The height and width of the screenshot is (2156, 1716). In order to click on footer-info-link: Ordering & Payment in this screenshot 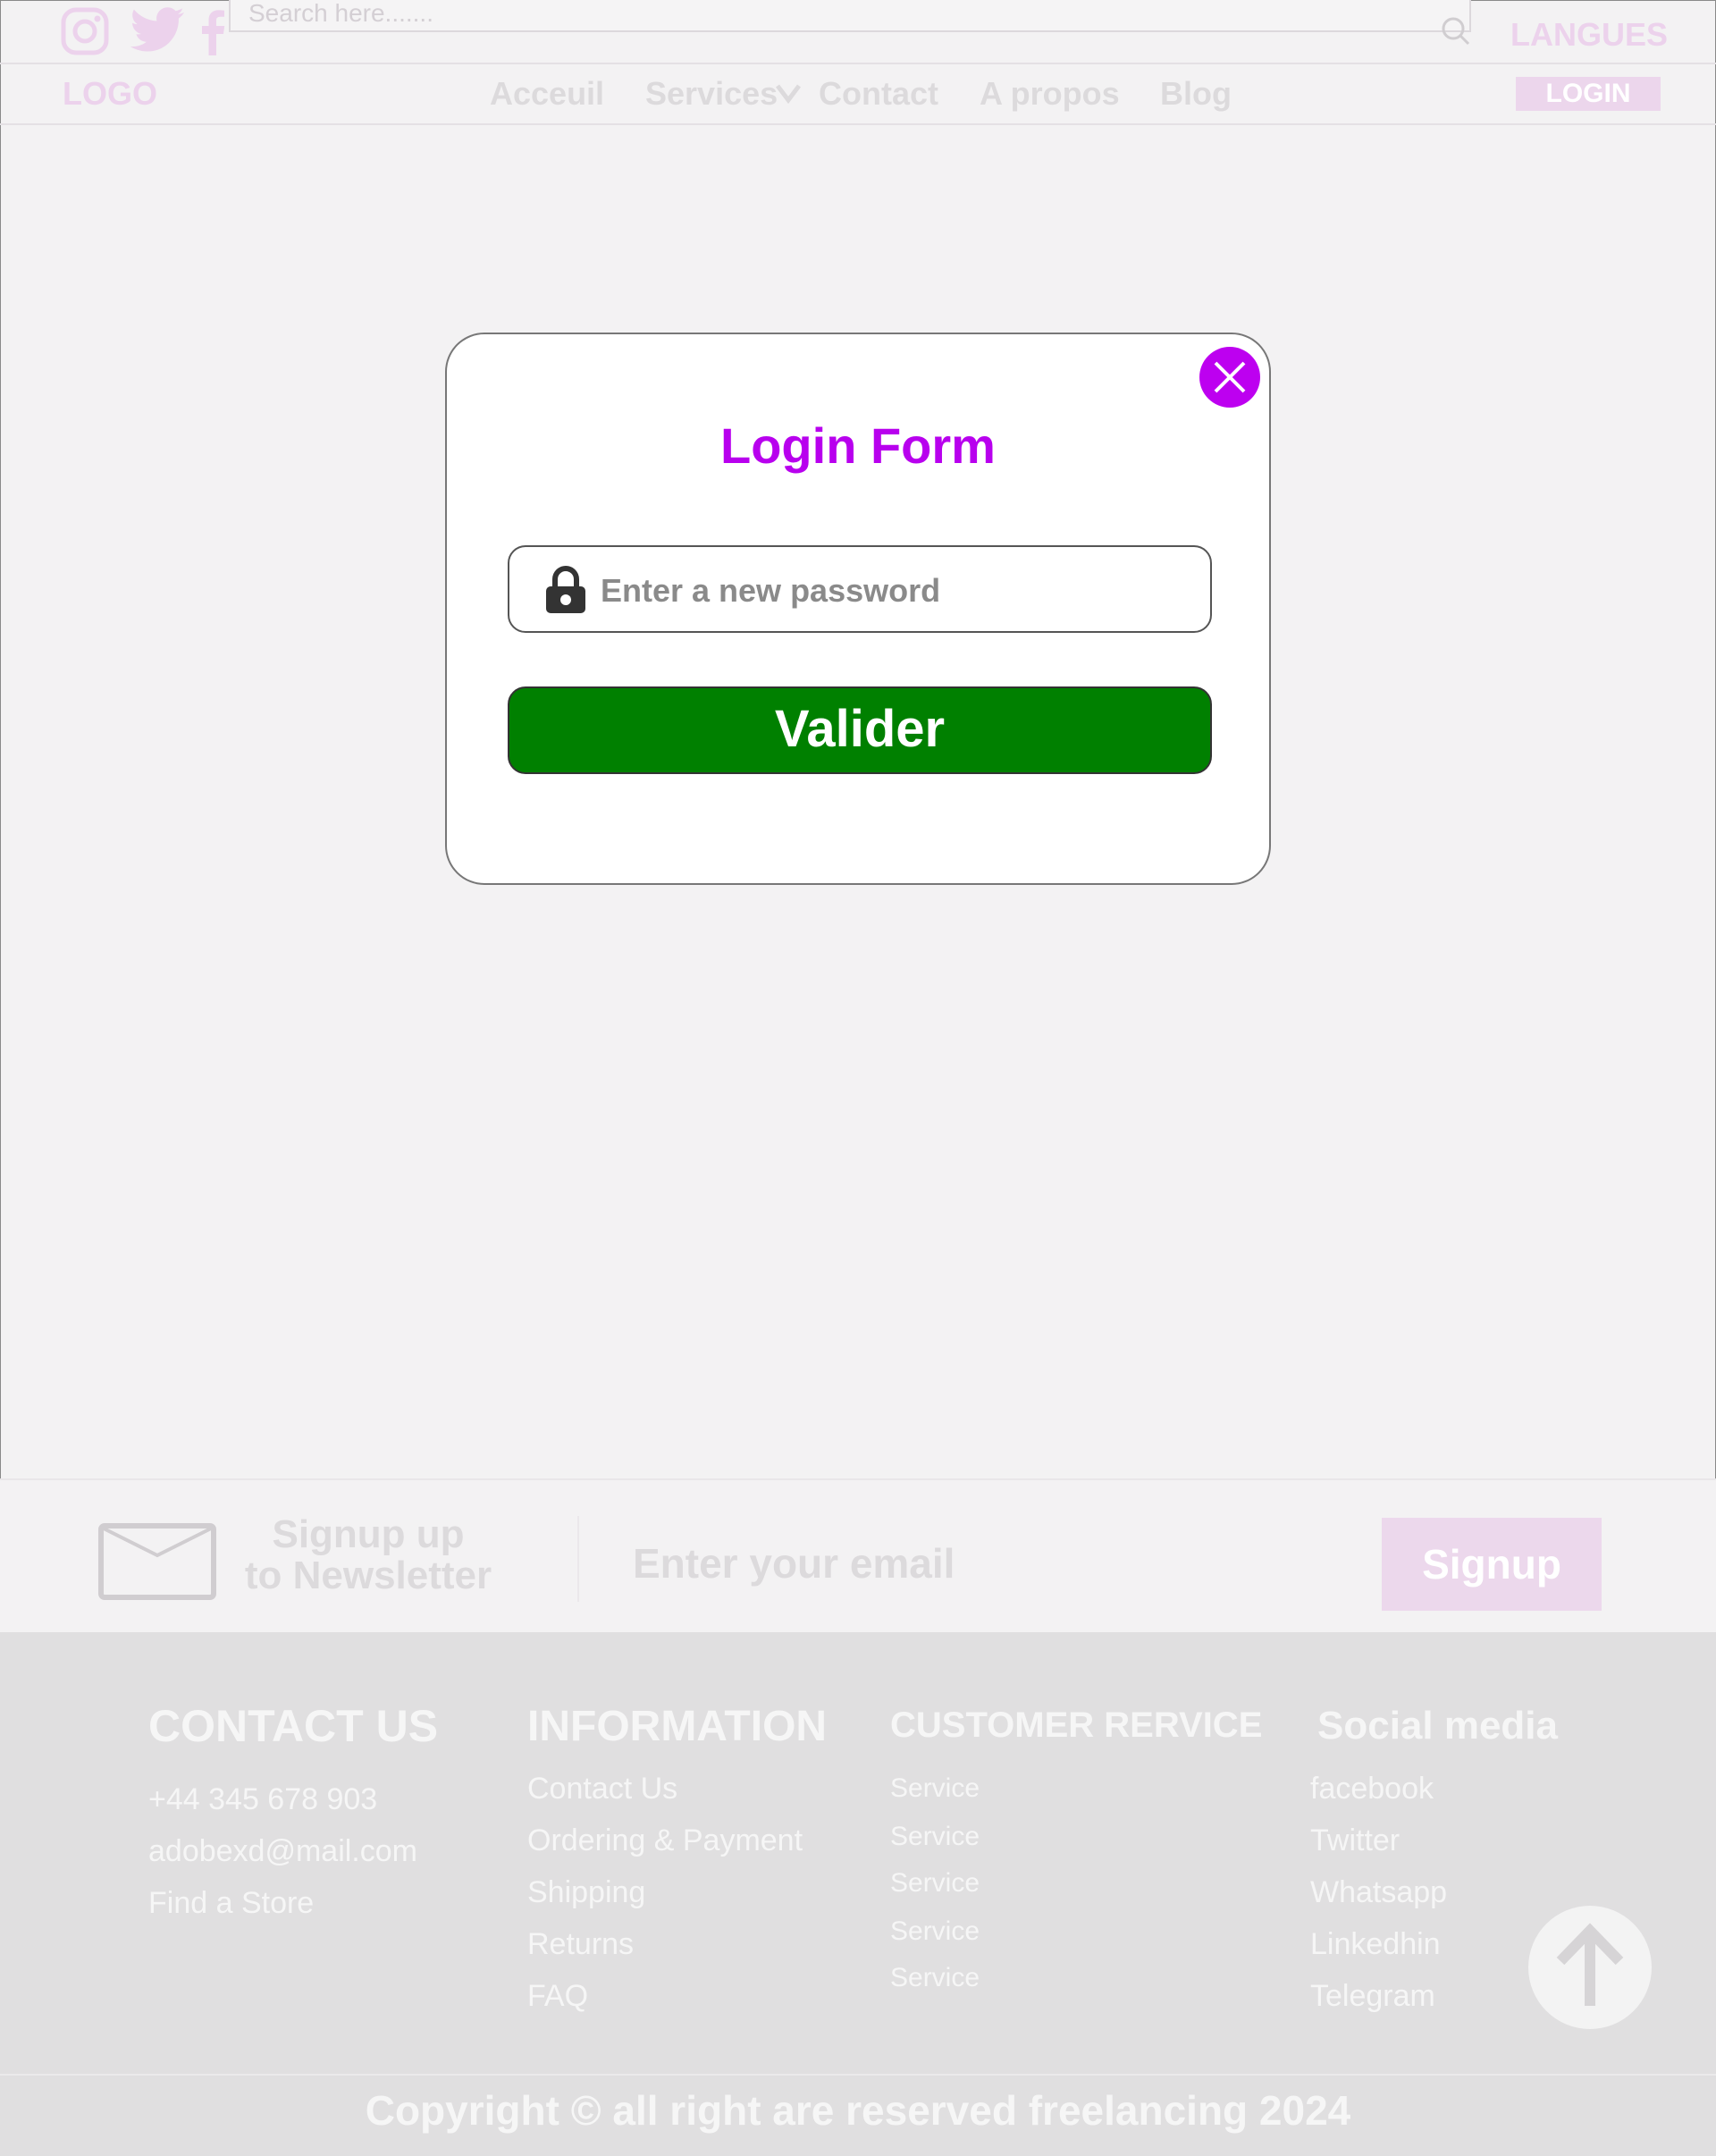, I will do `click(665, 1840)`.